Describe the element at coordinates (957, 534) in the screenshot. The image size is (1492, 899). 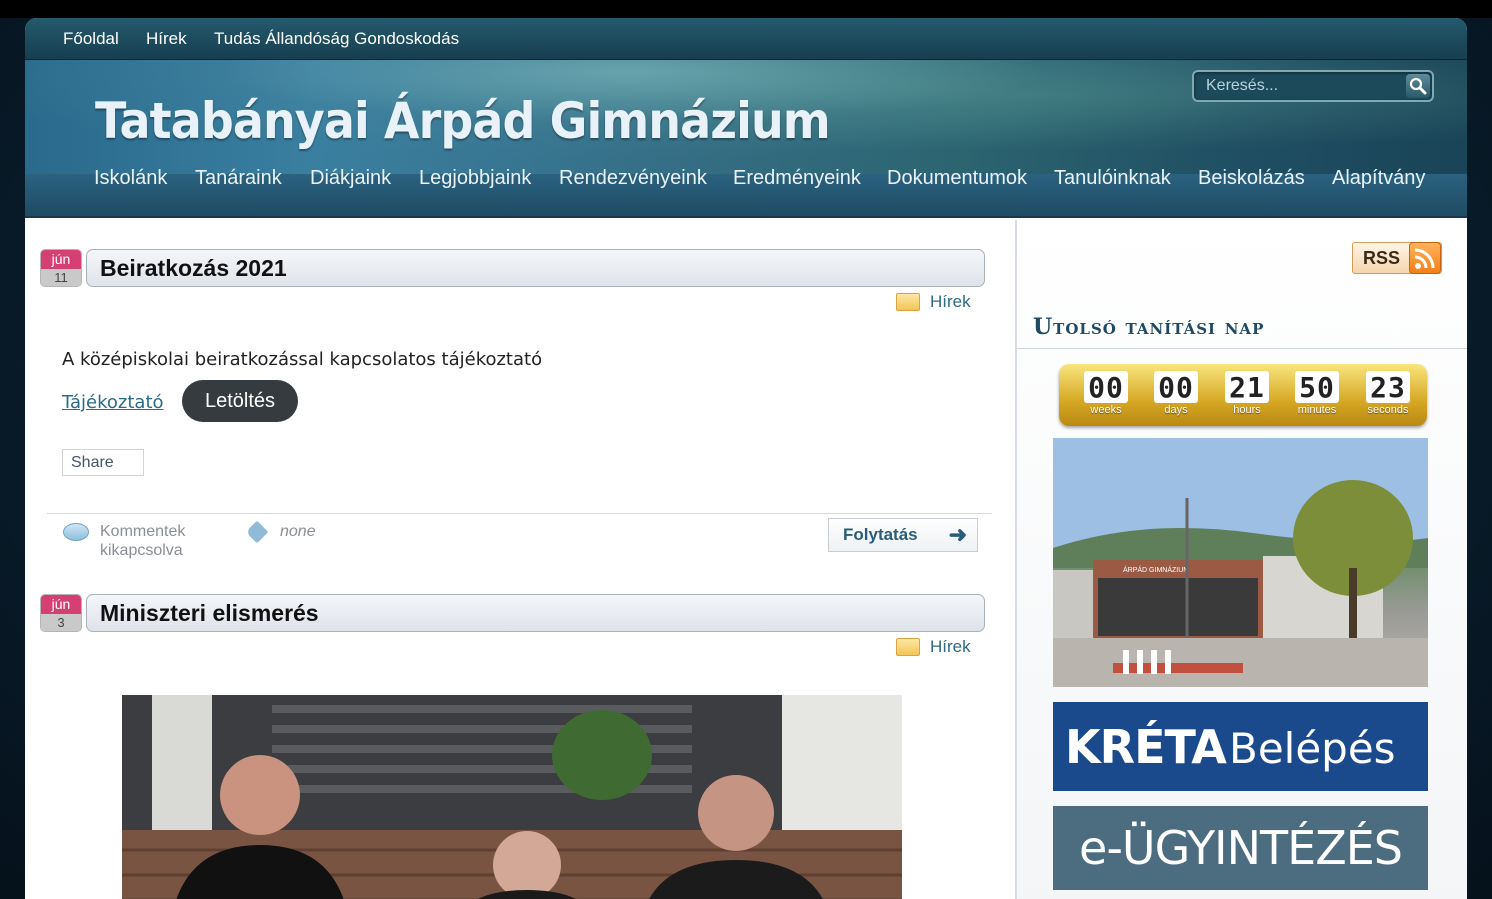
I see `arrow-right-icon: ➜` at that location.